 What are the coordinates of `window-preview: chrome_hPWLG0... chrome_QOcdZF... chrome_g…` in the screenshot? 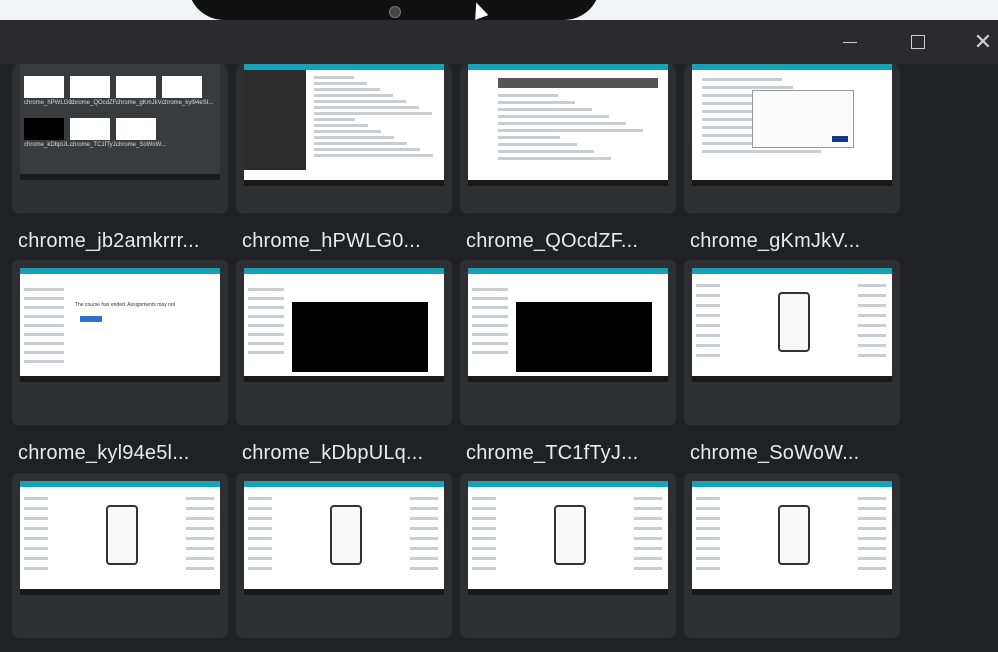 It's located at (120, 122).